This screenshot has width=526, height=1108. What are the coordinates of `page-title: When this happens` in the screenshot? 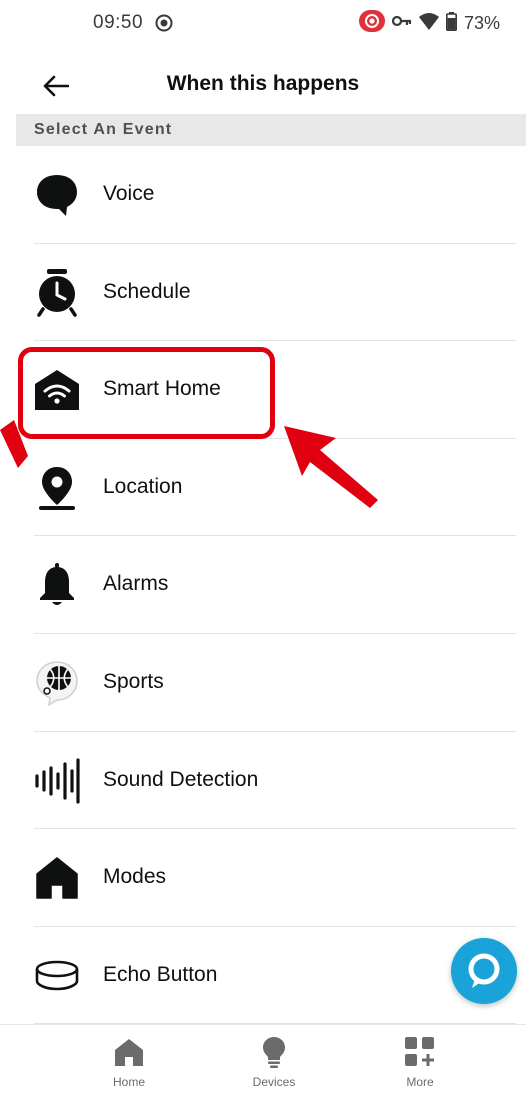 It's located at (263, 83).